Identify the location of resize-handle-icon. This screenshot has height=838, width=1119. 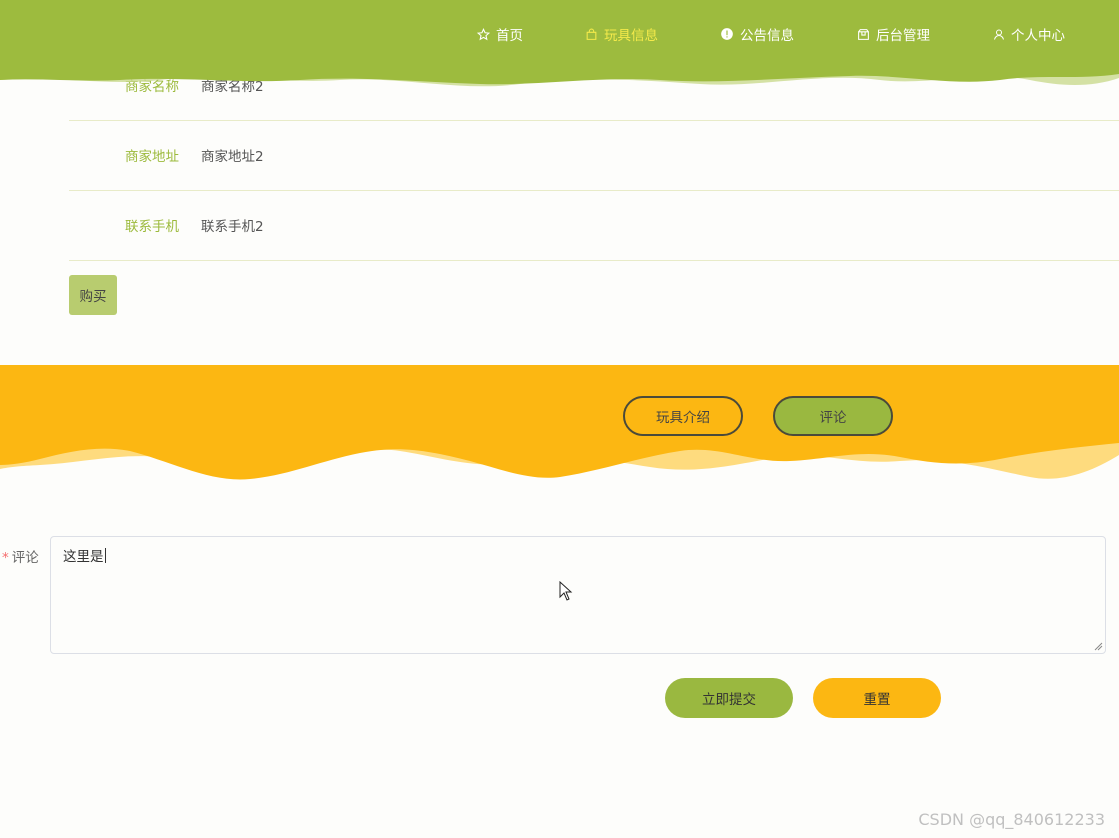
(1098, 646).